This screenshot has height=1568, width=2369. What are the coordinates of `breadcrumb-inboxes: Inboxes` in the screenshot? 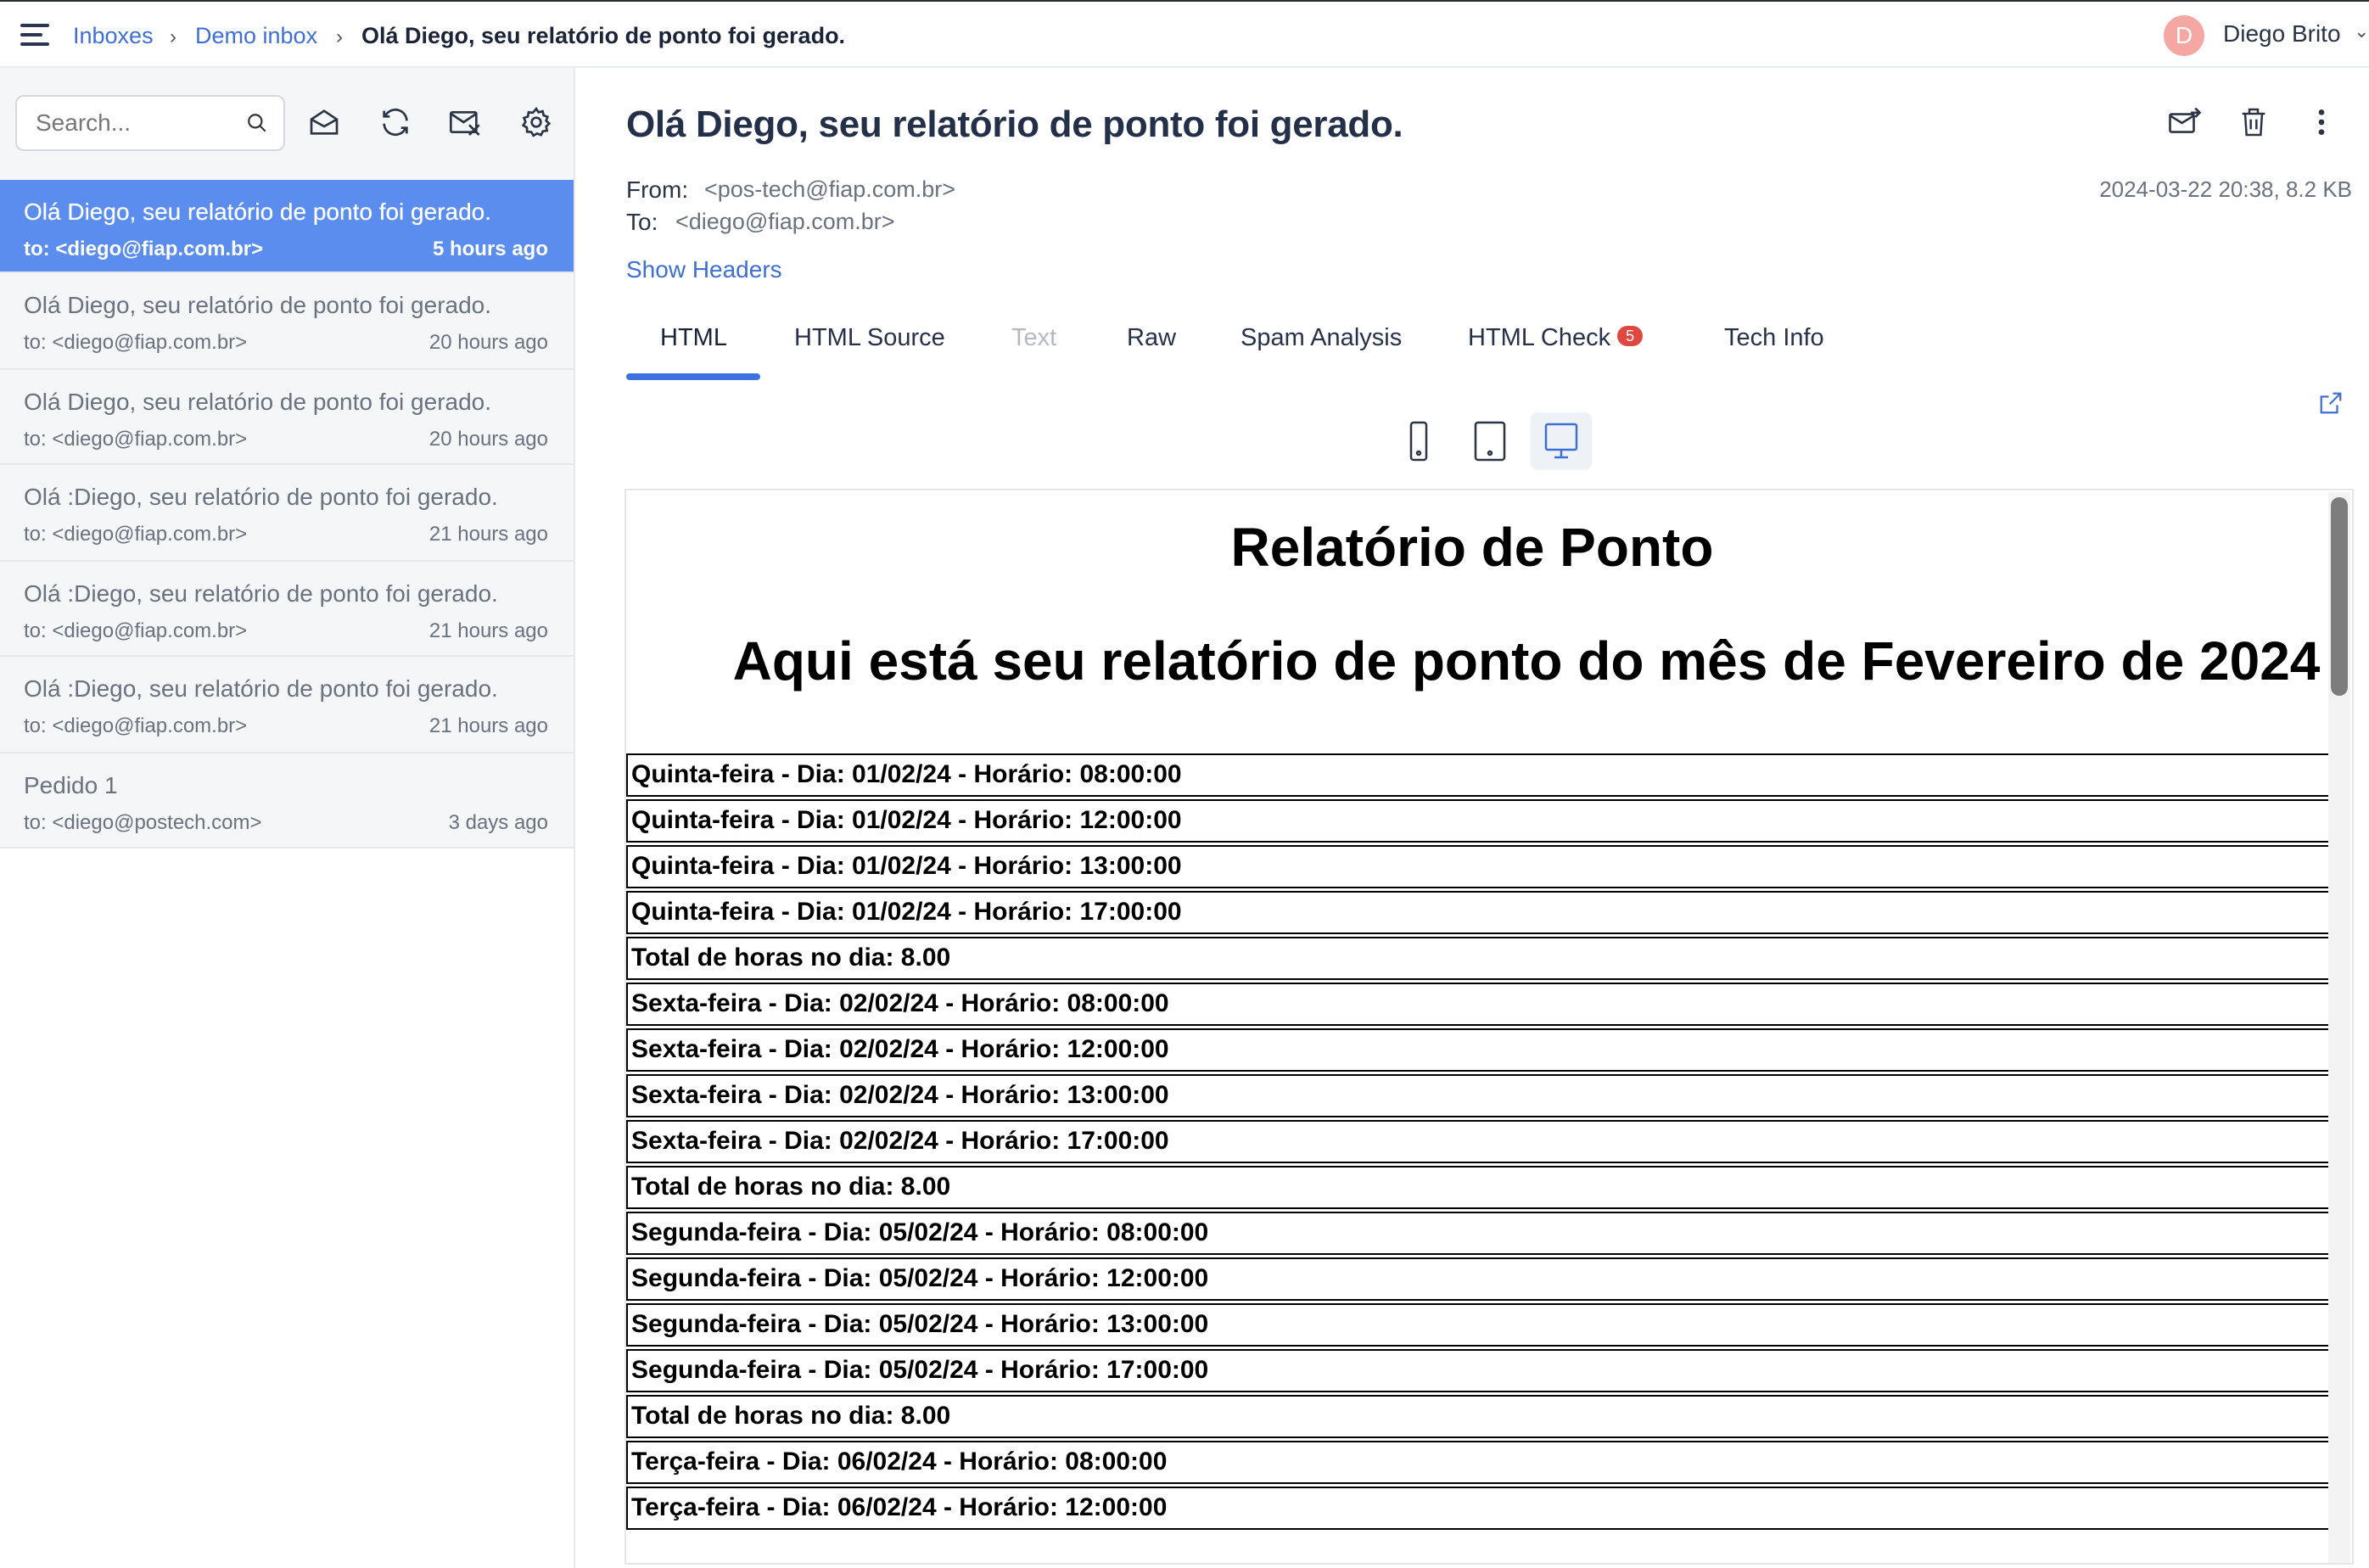 It's located at (114, 35).